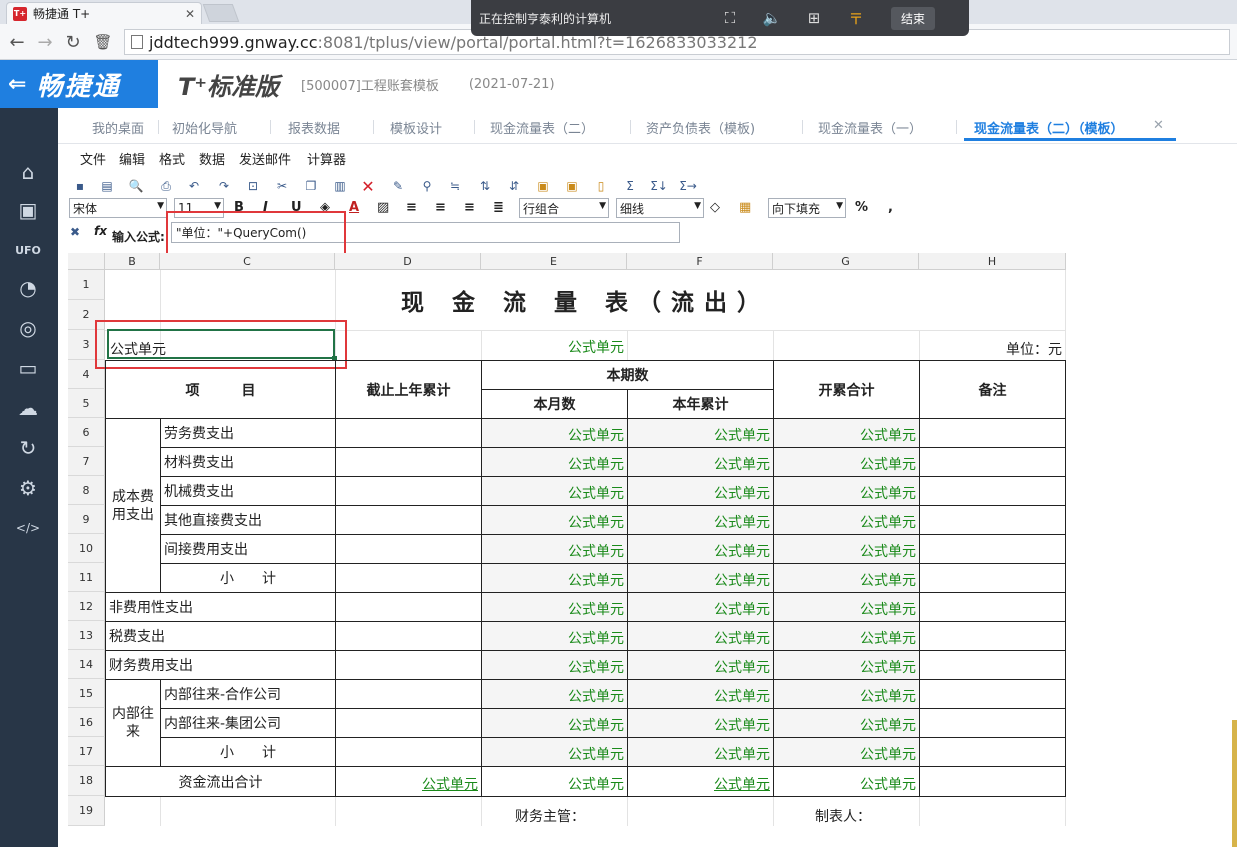 This screenshot has width=1237, height=847. Describe the element at coordinates (166, 186) in the screenshot. I see `print-icon: ⎙` at that location.